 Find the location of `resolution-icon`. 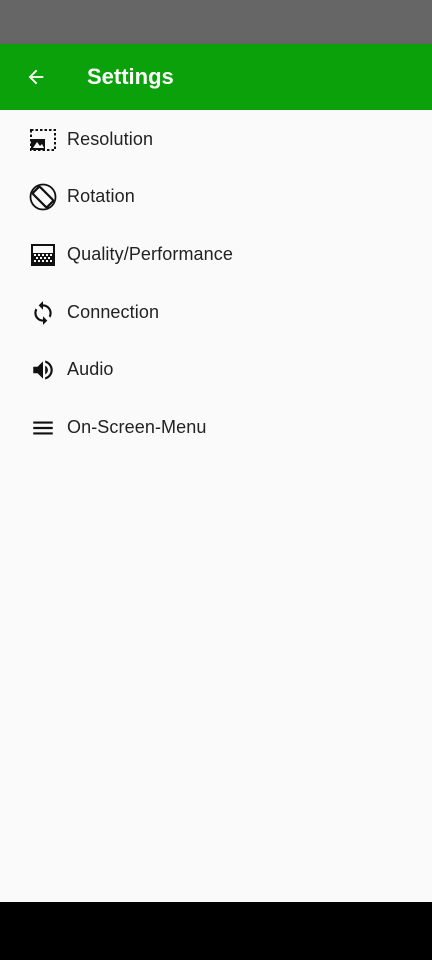

resolution-icon is located at coordinates (43, 140).